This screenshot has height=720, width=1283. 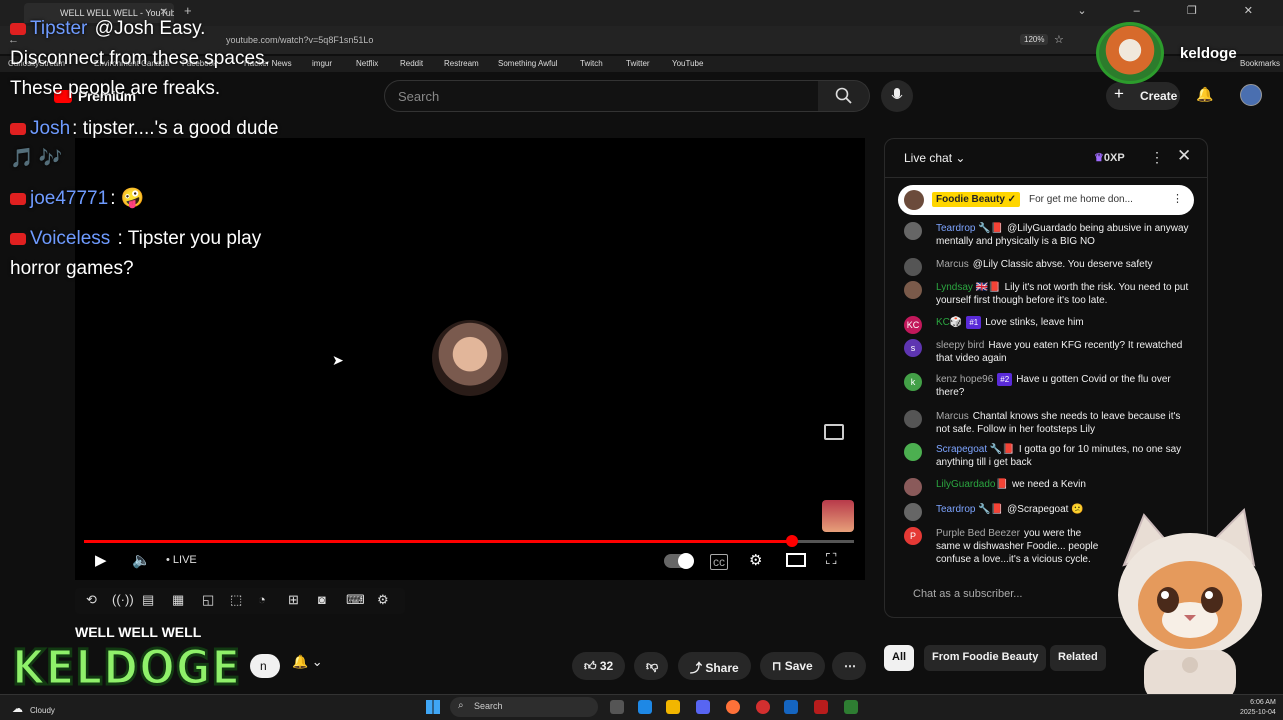 I want to click on pinned-more-icon: ⋮, so click(x=1177, y=198).